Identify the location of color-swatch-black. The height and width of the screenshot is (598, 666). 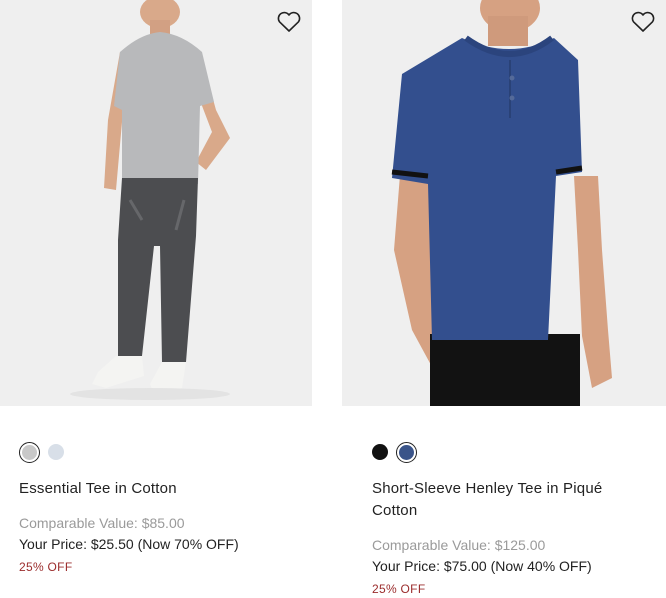
(380, 452).